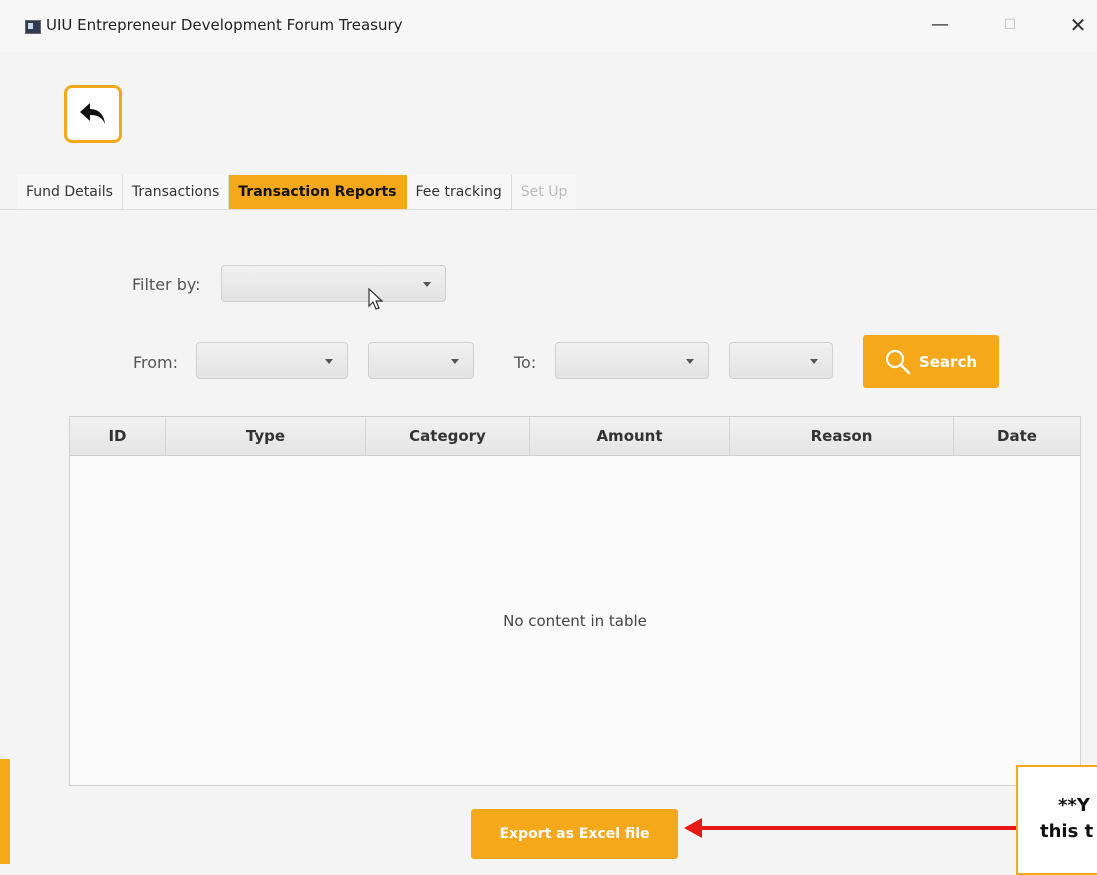 This screenshot has height=875, width=1097. Describe the element at coordinates (1056, 820) in the screenshot. I see `annotation-note: **Y this t` at that location.